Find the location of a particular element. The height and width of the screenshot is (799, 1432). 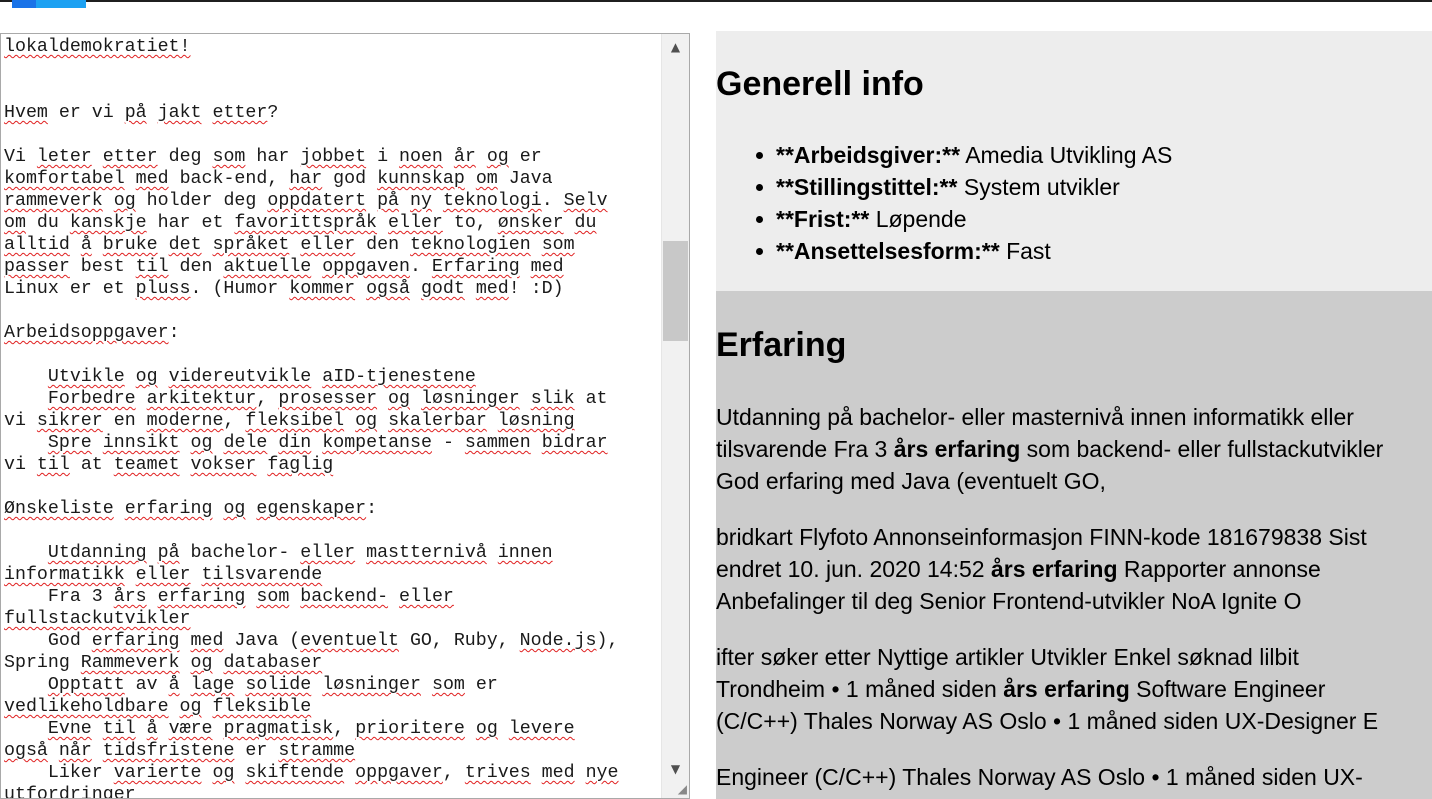

editor-line: lokaldemokratiet! is located at coordinates (97, 47).